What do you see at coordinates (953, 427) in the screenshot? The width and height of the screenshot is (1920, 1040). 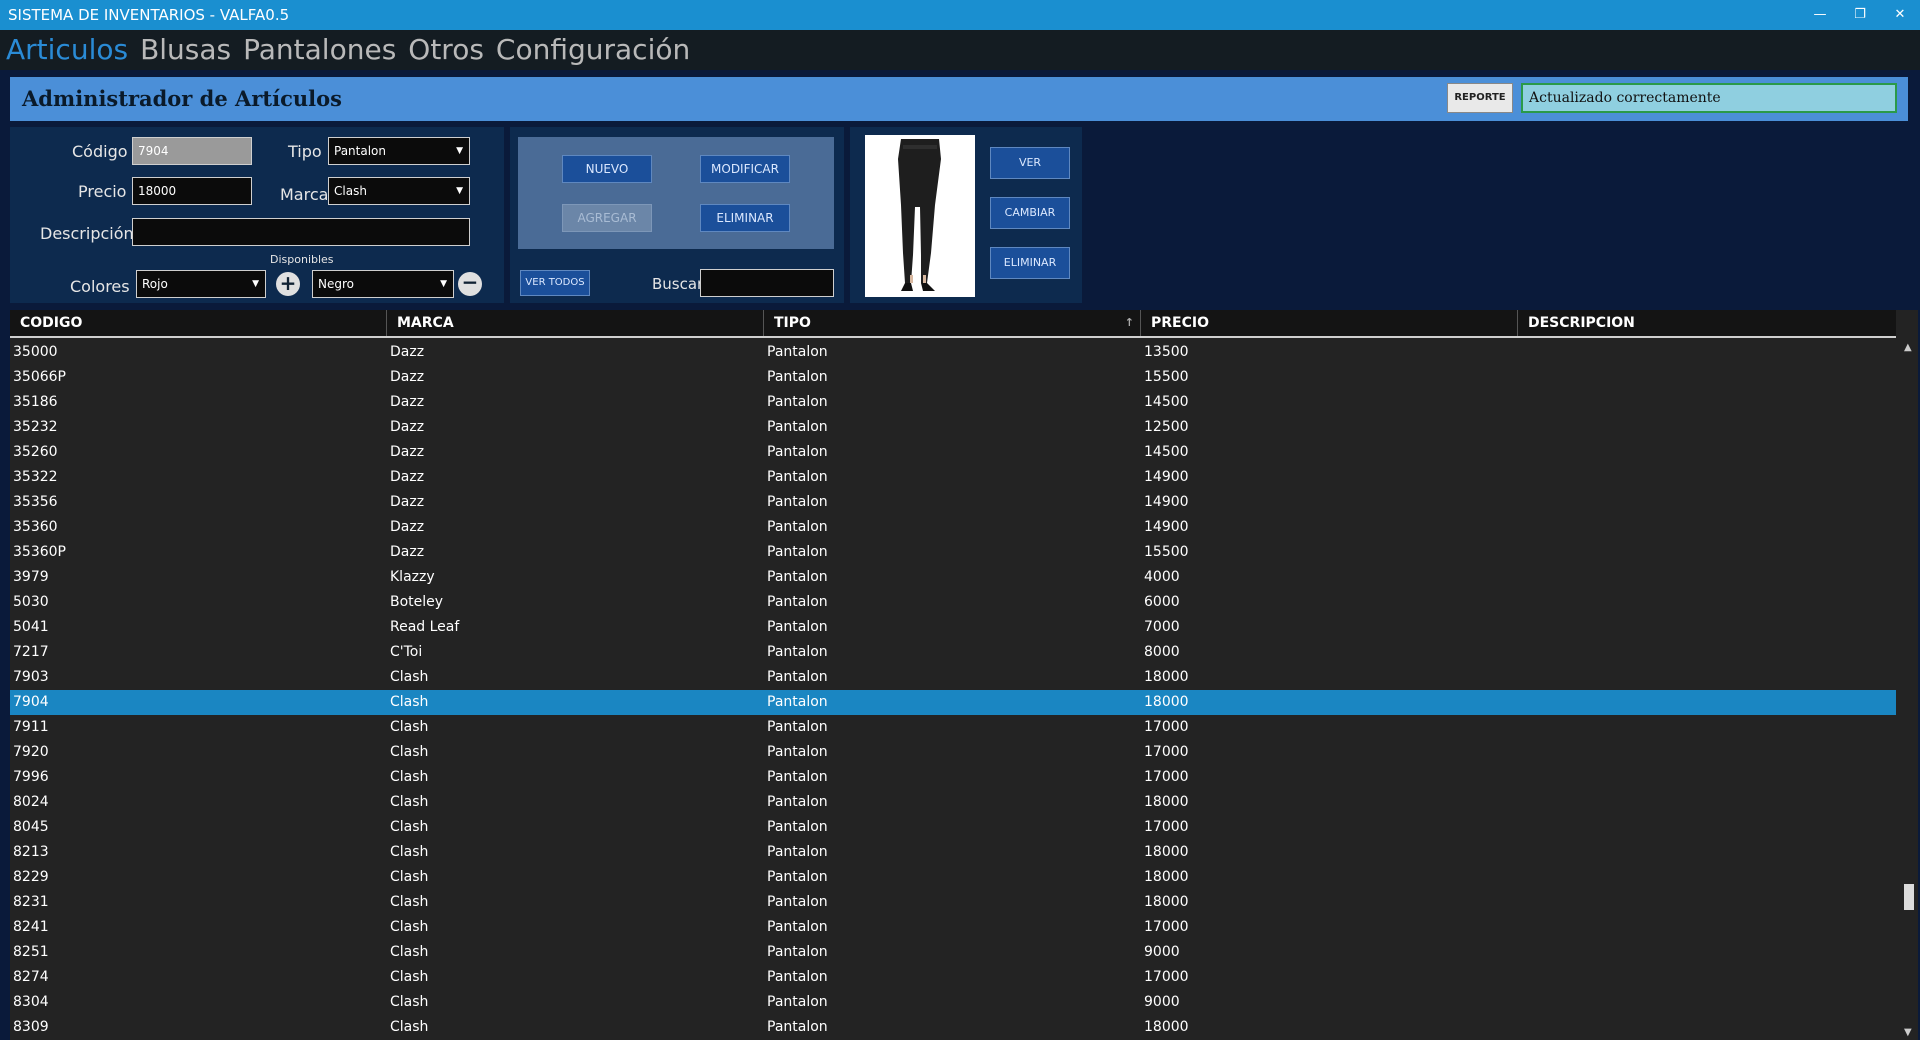 I see `table-row: 35232 Dazz Pantalon 12500` at bounding box center [953, 427].